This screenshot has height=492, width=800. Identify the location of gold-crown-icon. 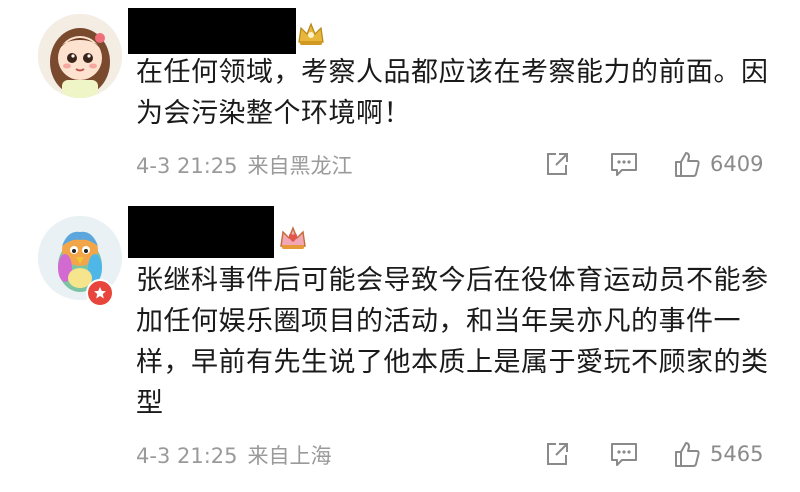
(311, 34).